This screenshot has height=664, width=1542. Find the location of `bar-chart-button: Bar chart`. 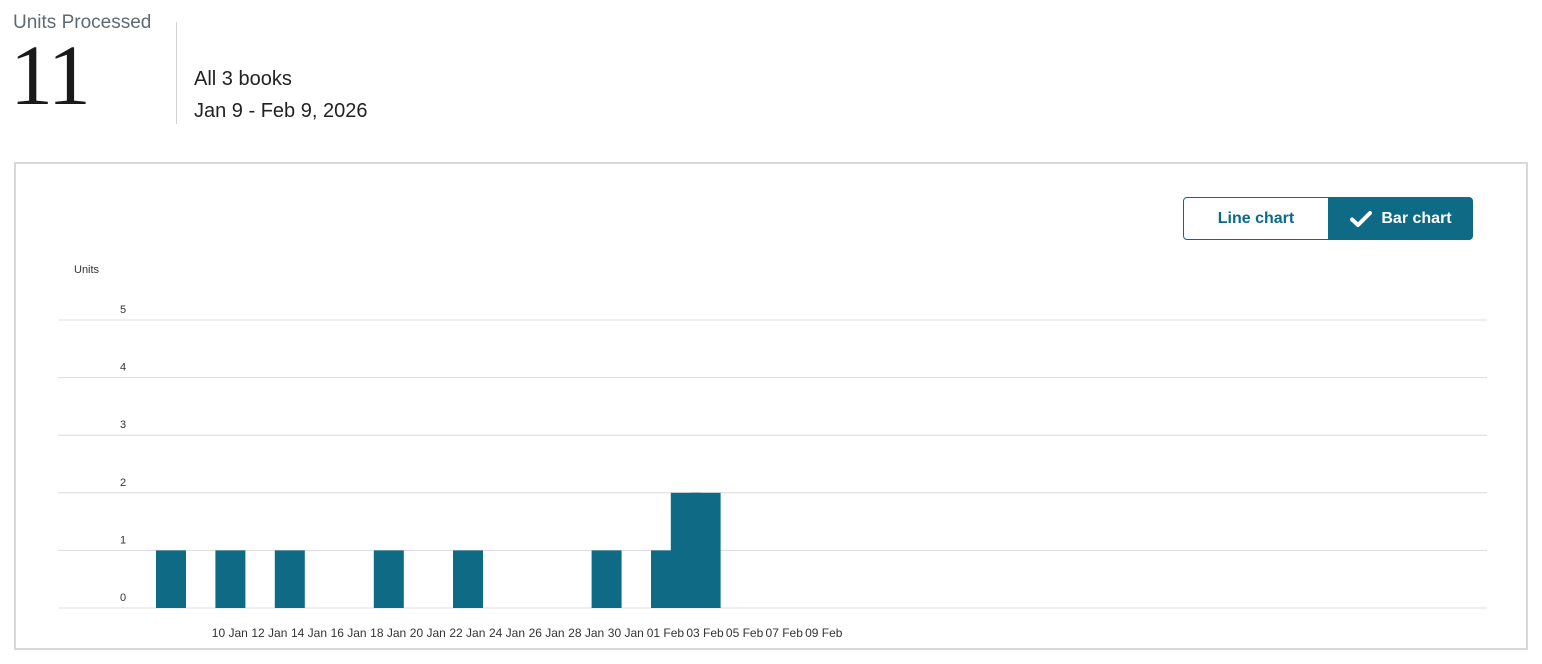

bar-chart-button: Bar chart is located at coordinates (1401, 218).